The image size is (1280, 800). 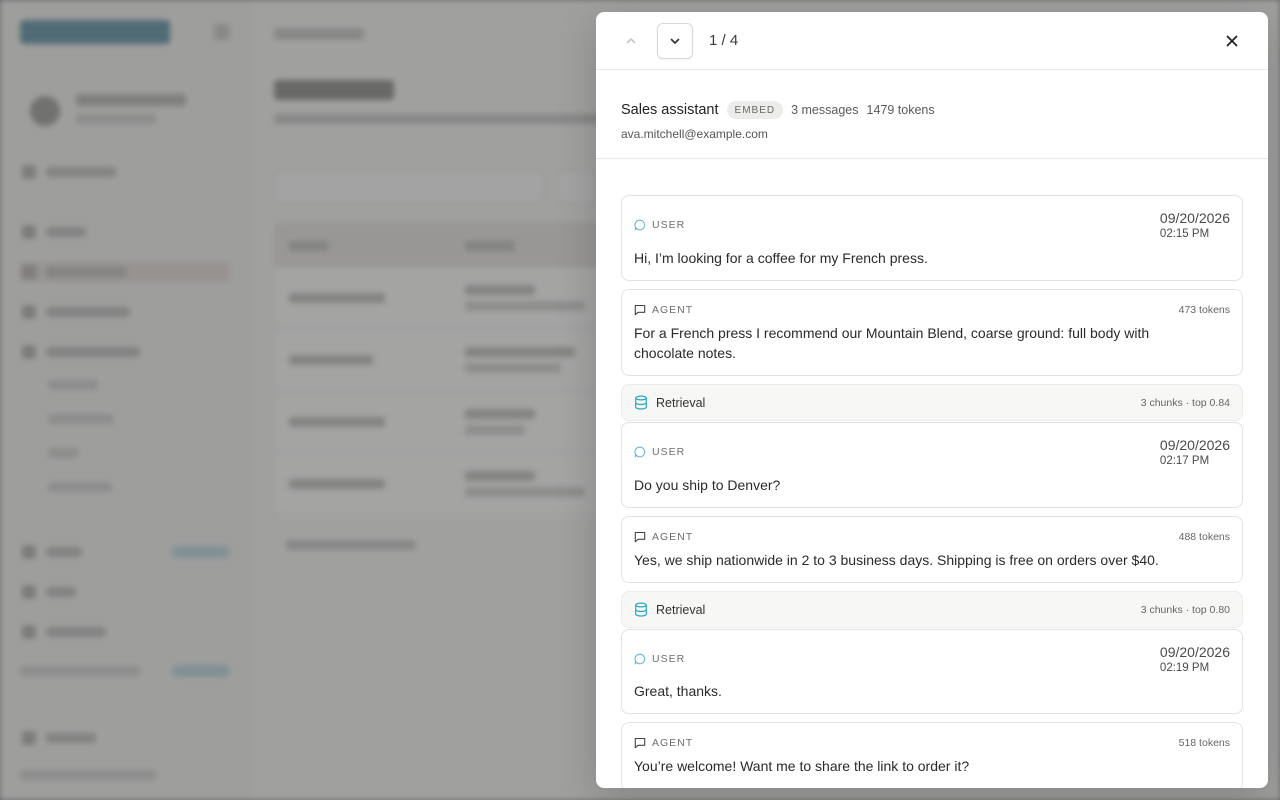 I want to click on message-timestamp: 09/20/2026 02:19 PM, so click(x=1195, y=659).